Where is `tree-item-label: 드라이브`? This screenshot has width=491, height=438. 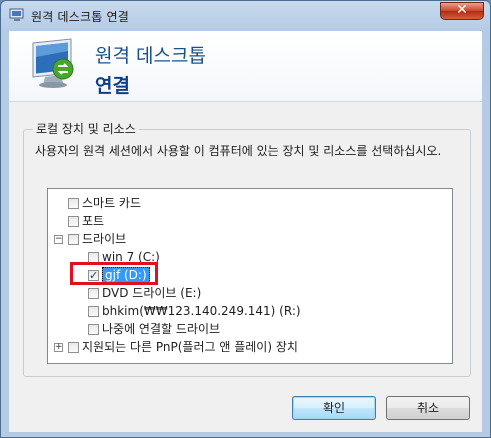 tree-item-label: 드라이브 is located at coordinates (104, 239).